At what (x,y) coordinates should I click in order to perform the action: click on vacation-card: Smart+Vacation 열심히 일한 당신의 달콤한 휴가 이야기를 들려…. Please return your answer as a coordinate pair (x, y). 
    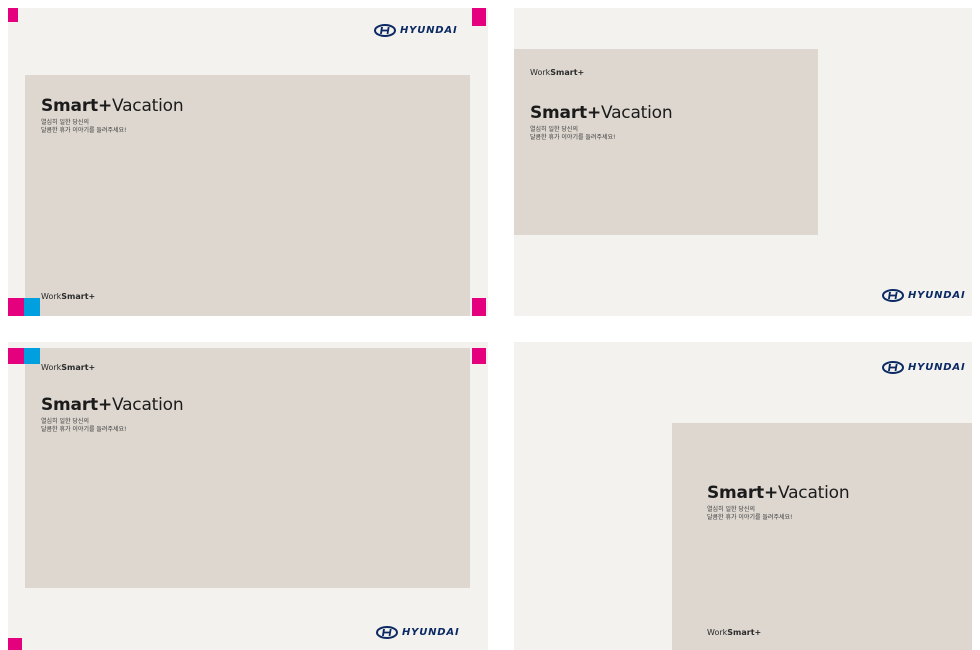
    Looking at the image, I should click on (822, 536).